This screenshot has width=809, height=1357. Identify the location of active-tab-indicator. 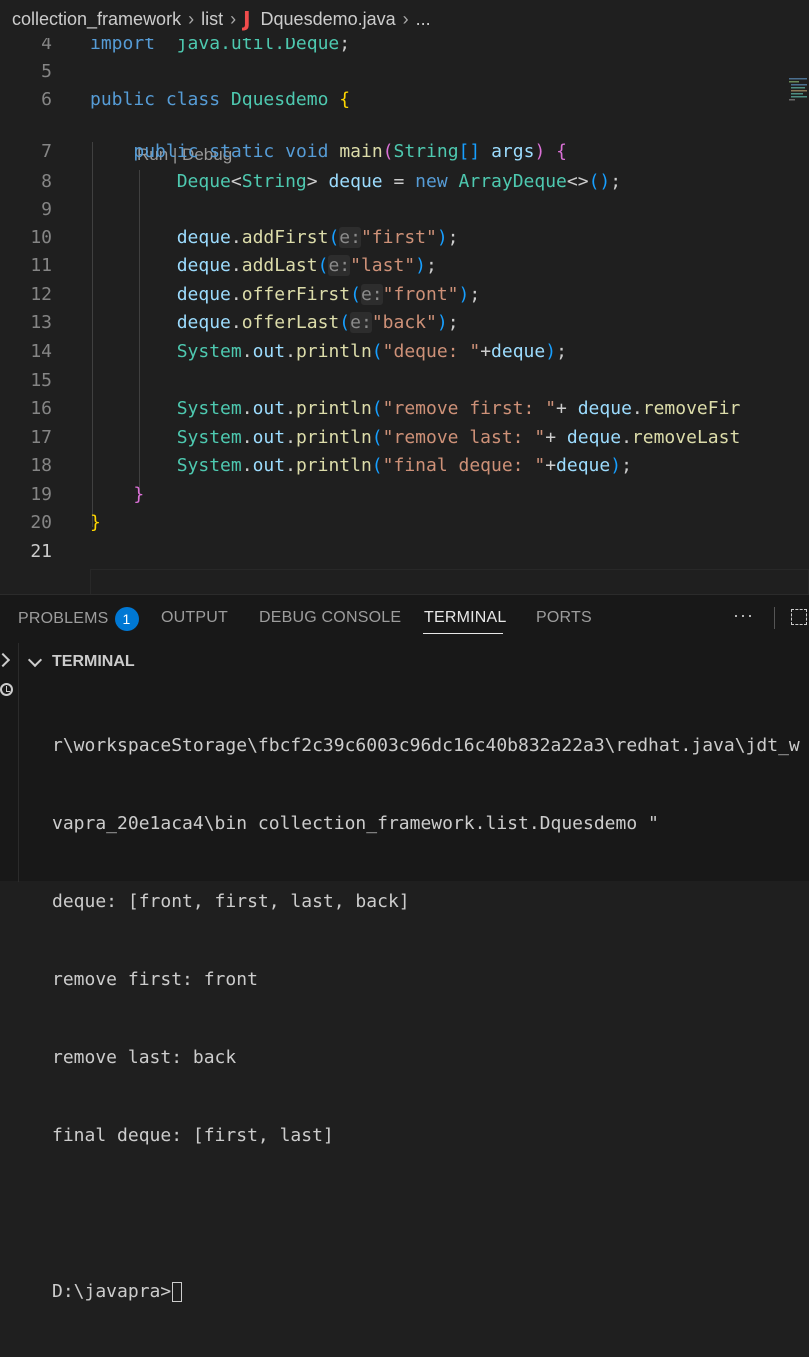
(463, 633).